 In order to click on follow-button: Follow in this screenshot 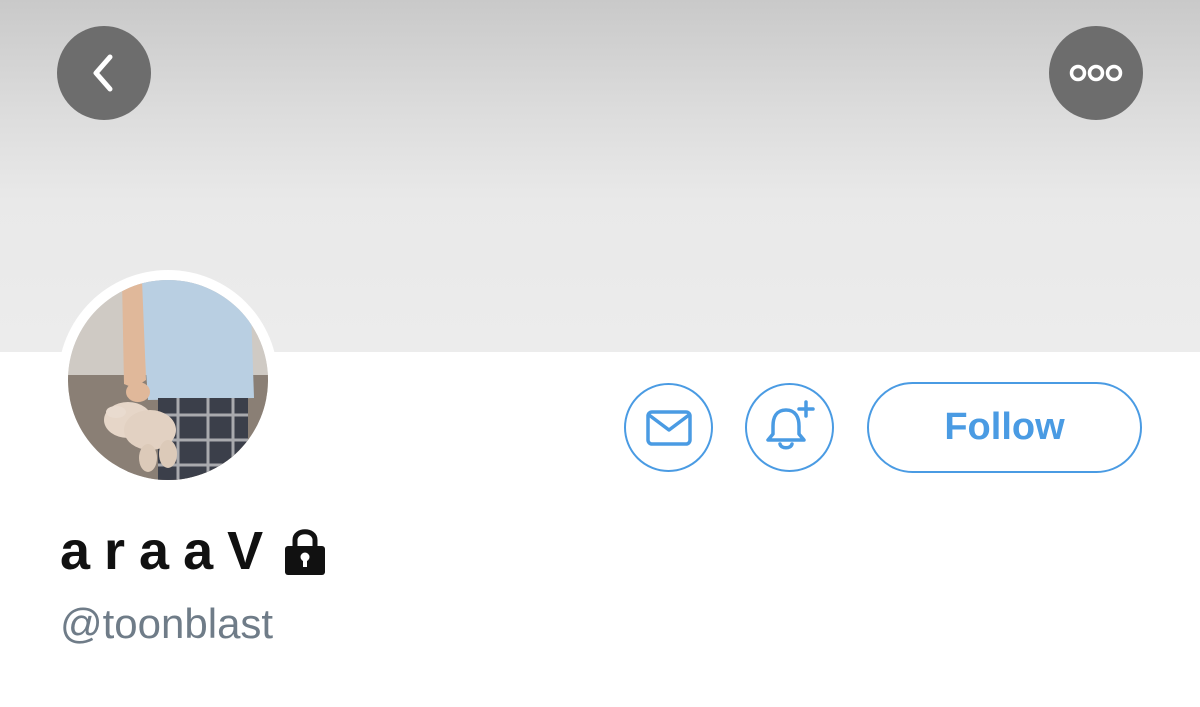, I will do `click(1004, 427)`.